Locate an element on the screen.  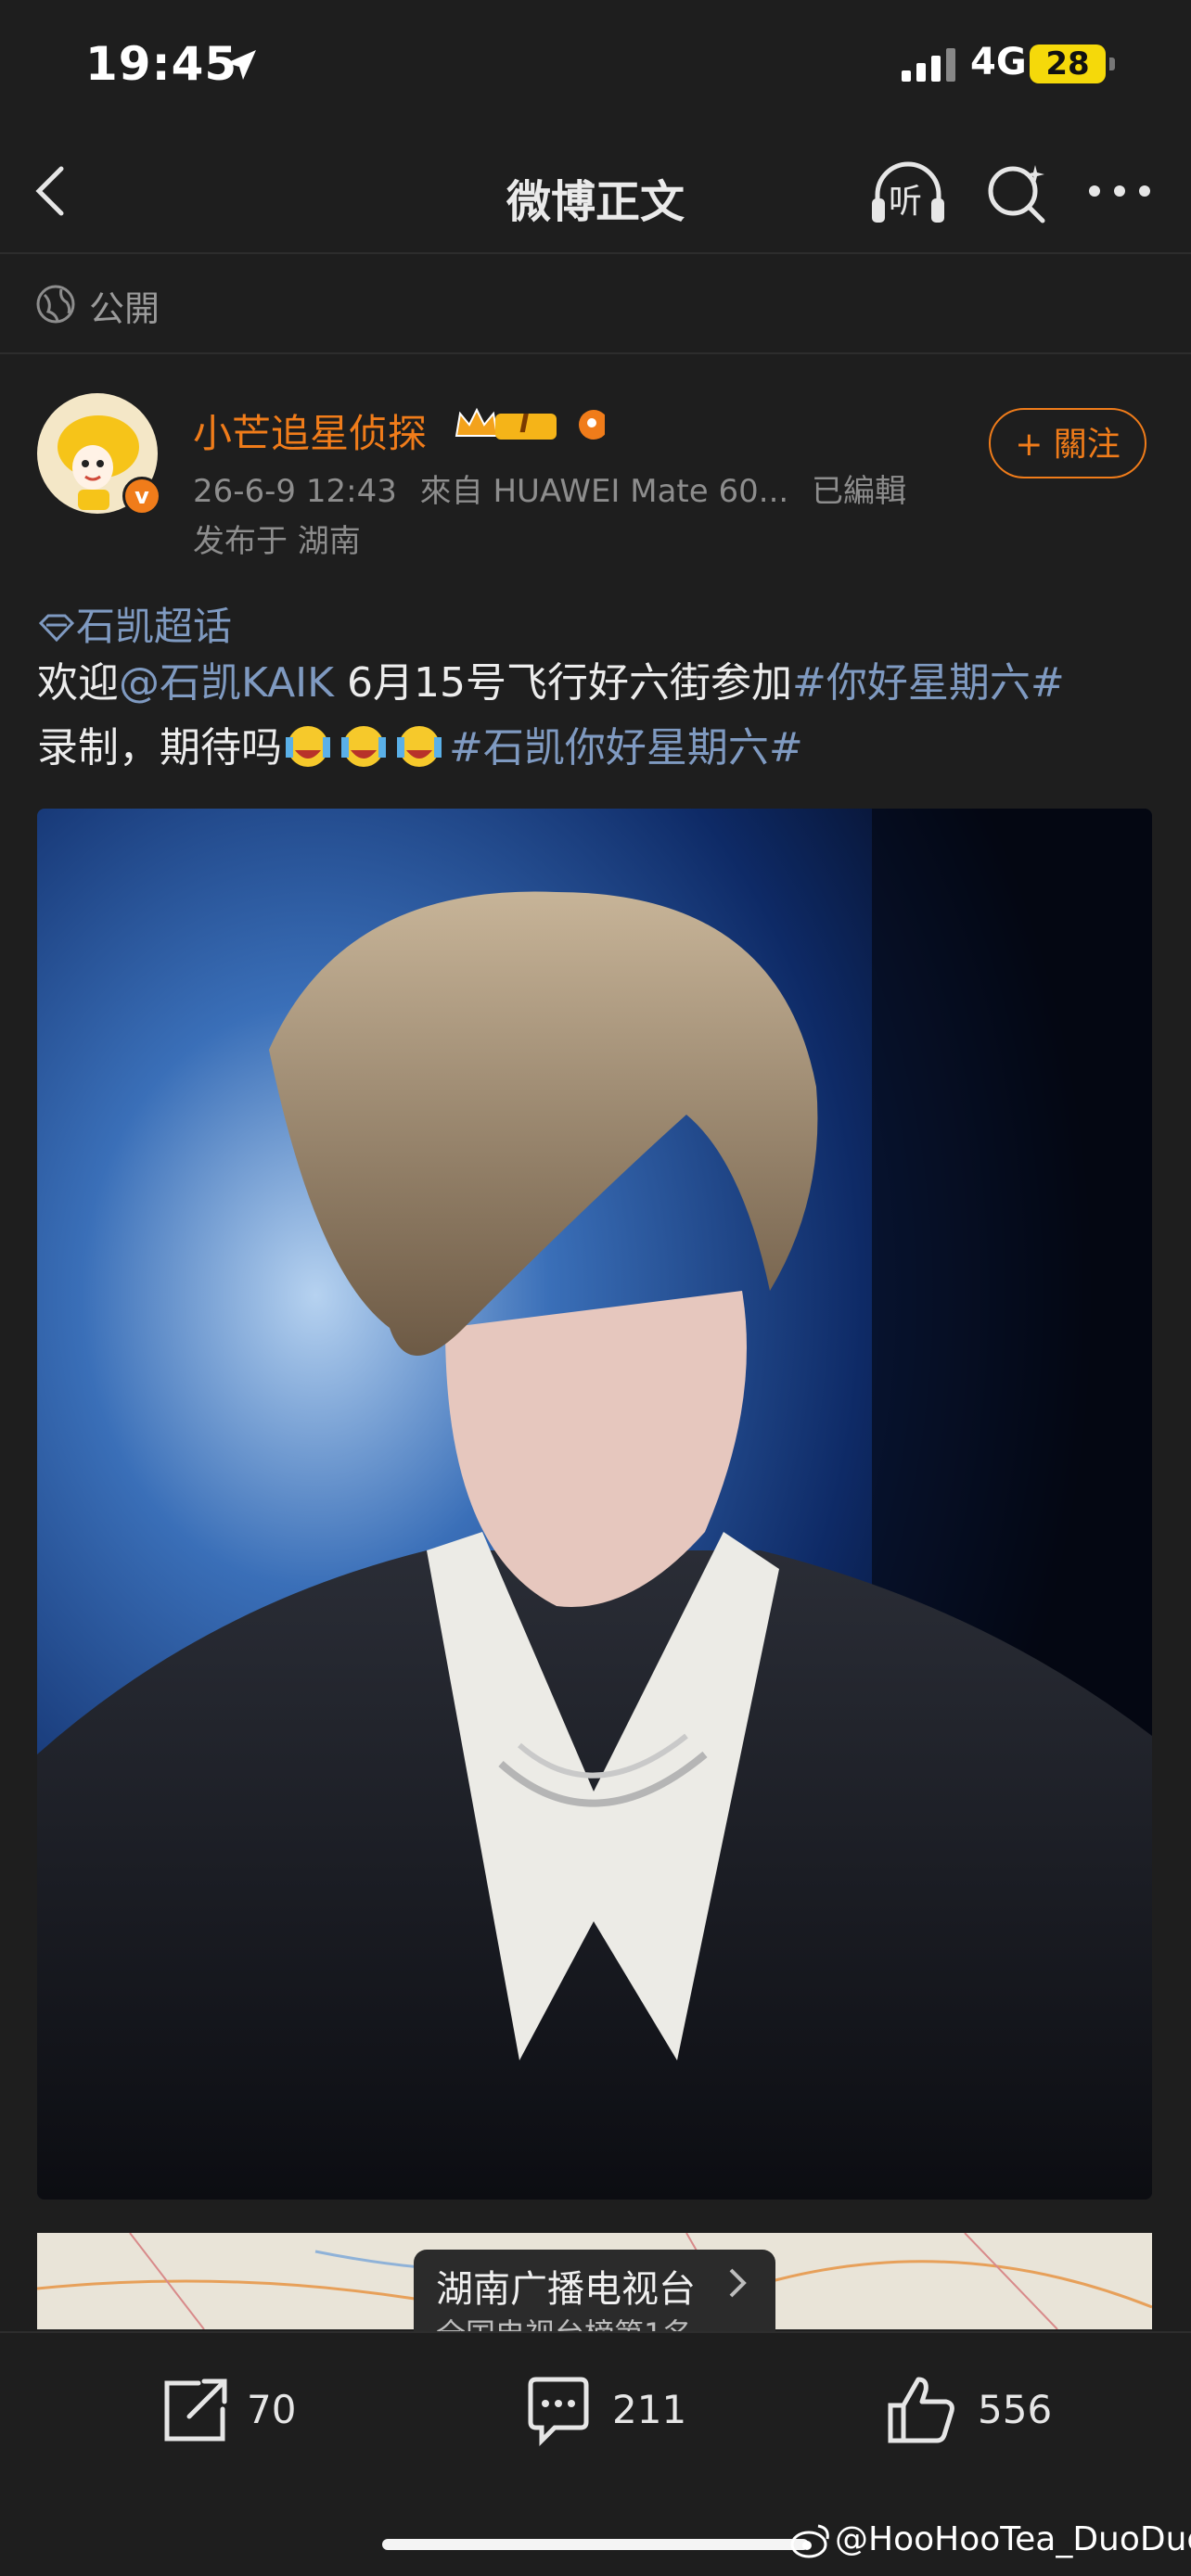
post-text-1: 欢迎 is located at coordinates (78, 683).